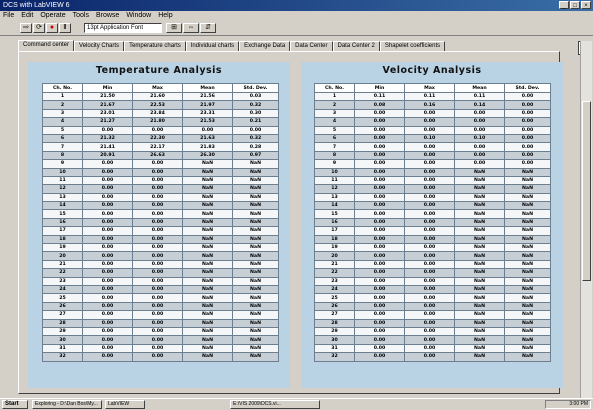 The image size is (593, 410). What do you see at coordinates (65, 28) in the screenshot?
I see `pause-icon: Ⅱ` at bounding box center [65, 28].